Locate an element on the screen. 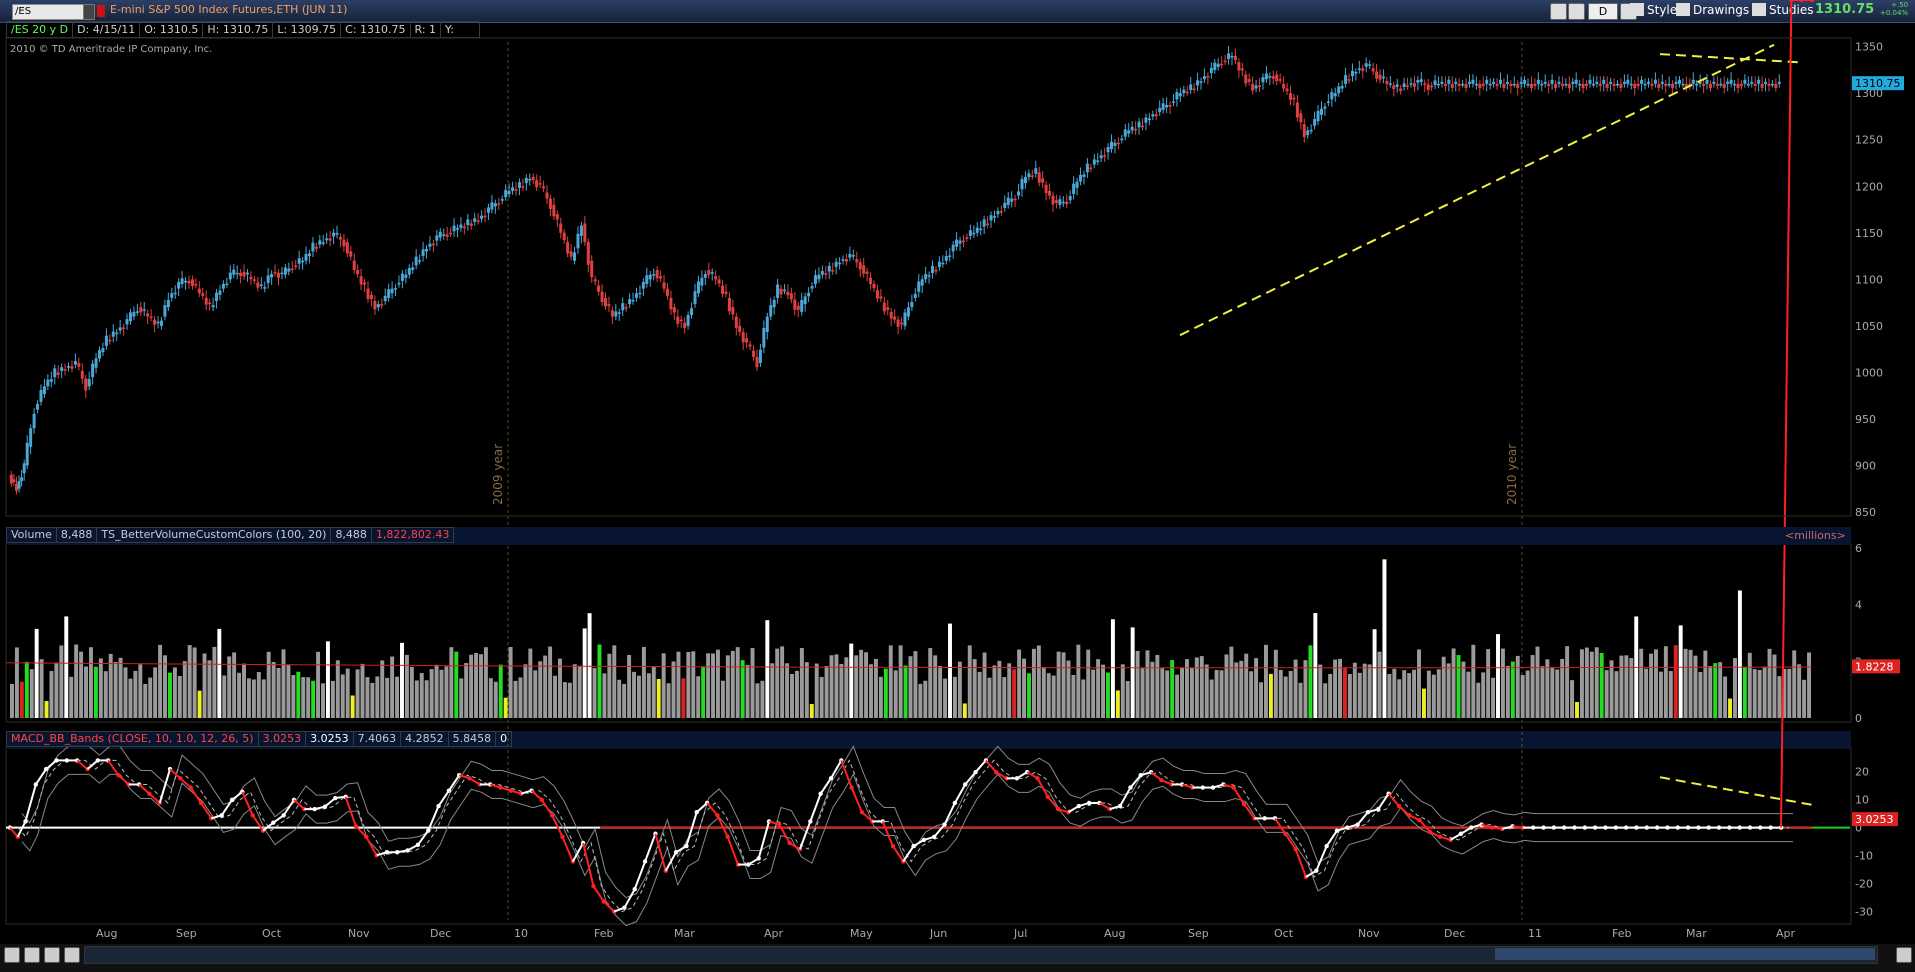  time-tick-label: Oct is located at coordinates (1284, 933).